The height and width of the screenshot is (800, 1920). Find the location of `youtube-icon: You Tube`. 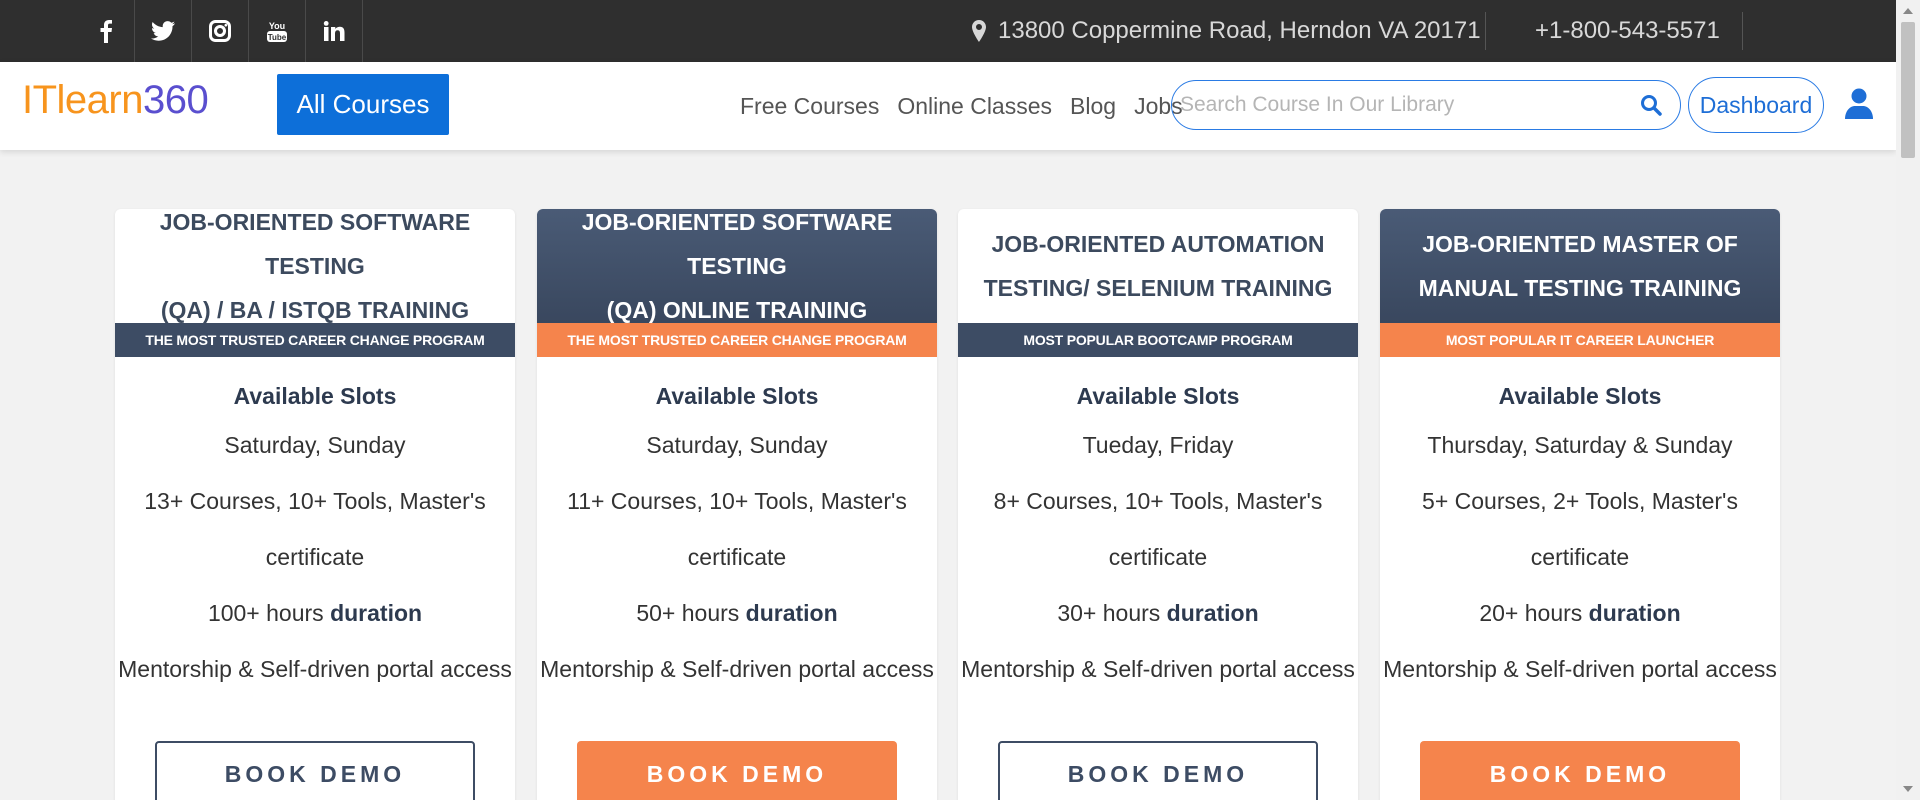

youtube-icon: You Tube is located at coordinates (277, 31).